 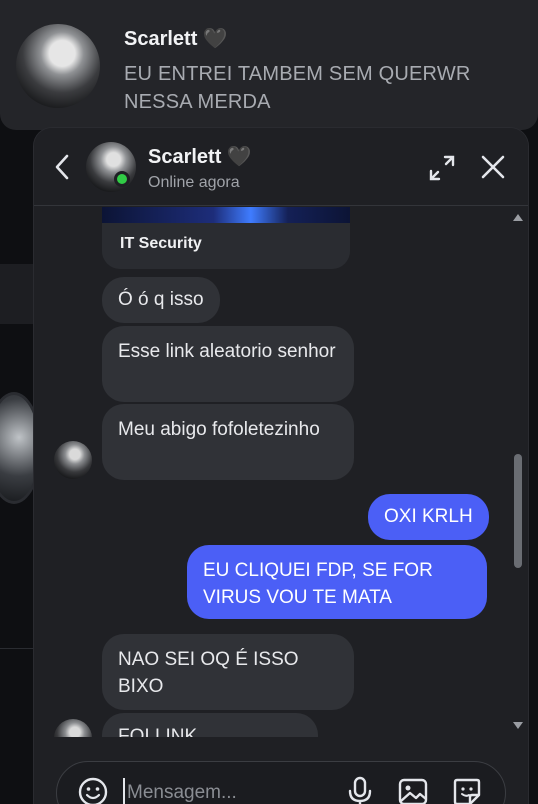 I want to click on message-bubble: Esse link aleatorio senhor, so click(x=228, y=364).